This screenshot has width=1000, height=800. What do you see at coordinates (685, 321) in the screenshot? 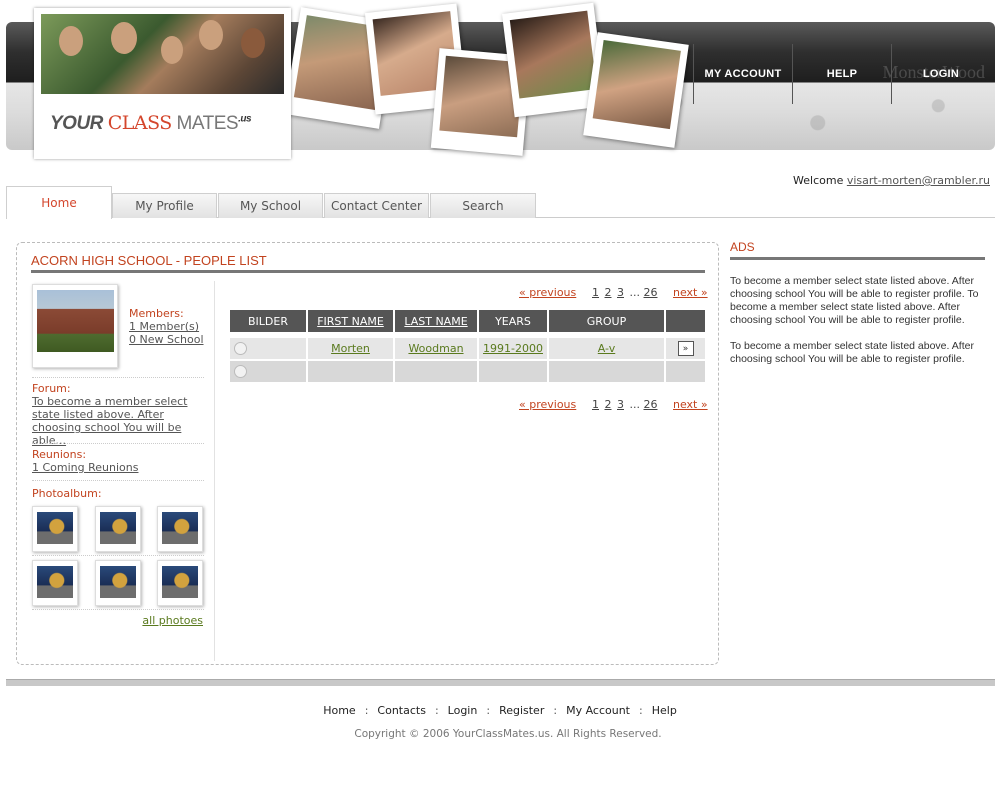
I see `col-action` at bounding box center [685, 321].